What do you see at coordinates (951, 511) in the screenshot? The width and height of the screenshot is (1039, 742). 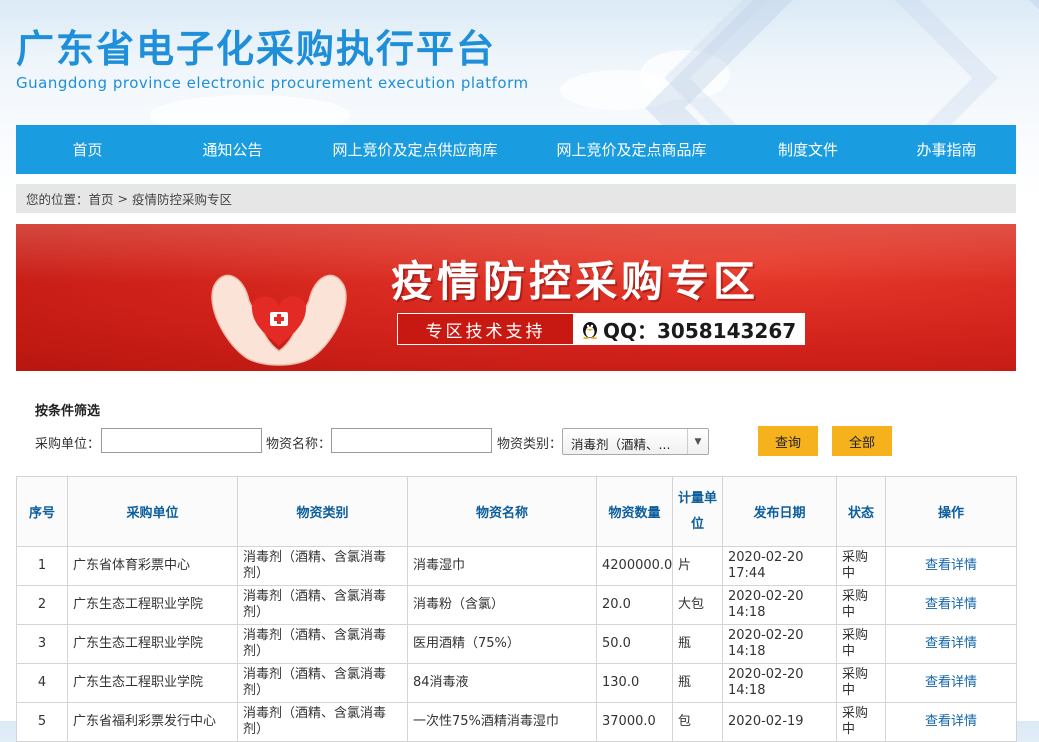 I see `col-header-action: 操作` at bounding box center [951, 511].